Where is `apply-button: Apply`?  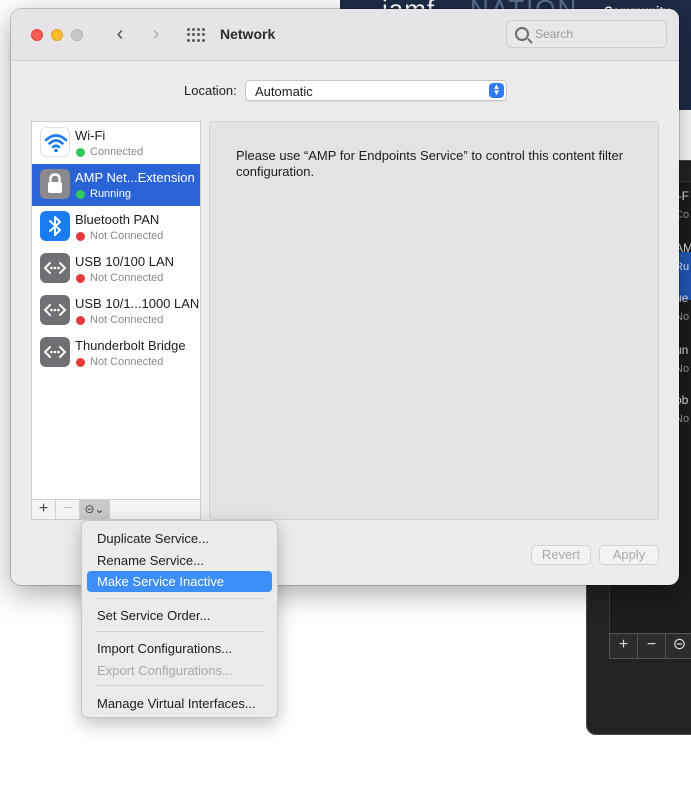
apply-button: Apply is located at coordinates (629, 555).